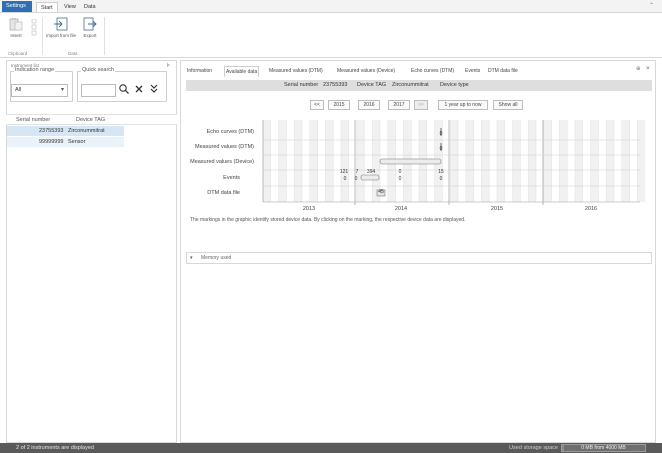 Image resolution: width=662 pixels, height=453 pixels. I want to click on timeline-row-label: Events, so click(231, 178).